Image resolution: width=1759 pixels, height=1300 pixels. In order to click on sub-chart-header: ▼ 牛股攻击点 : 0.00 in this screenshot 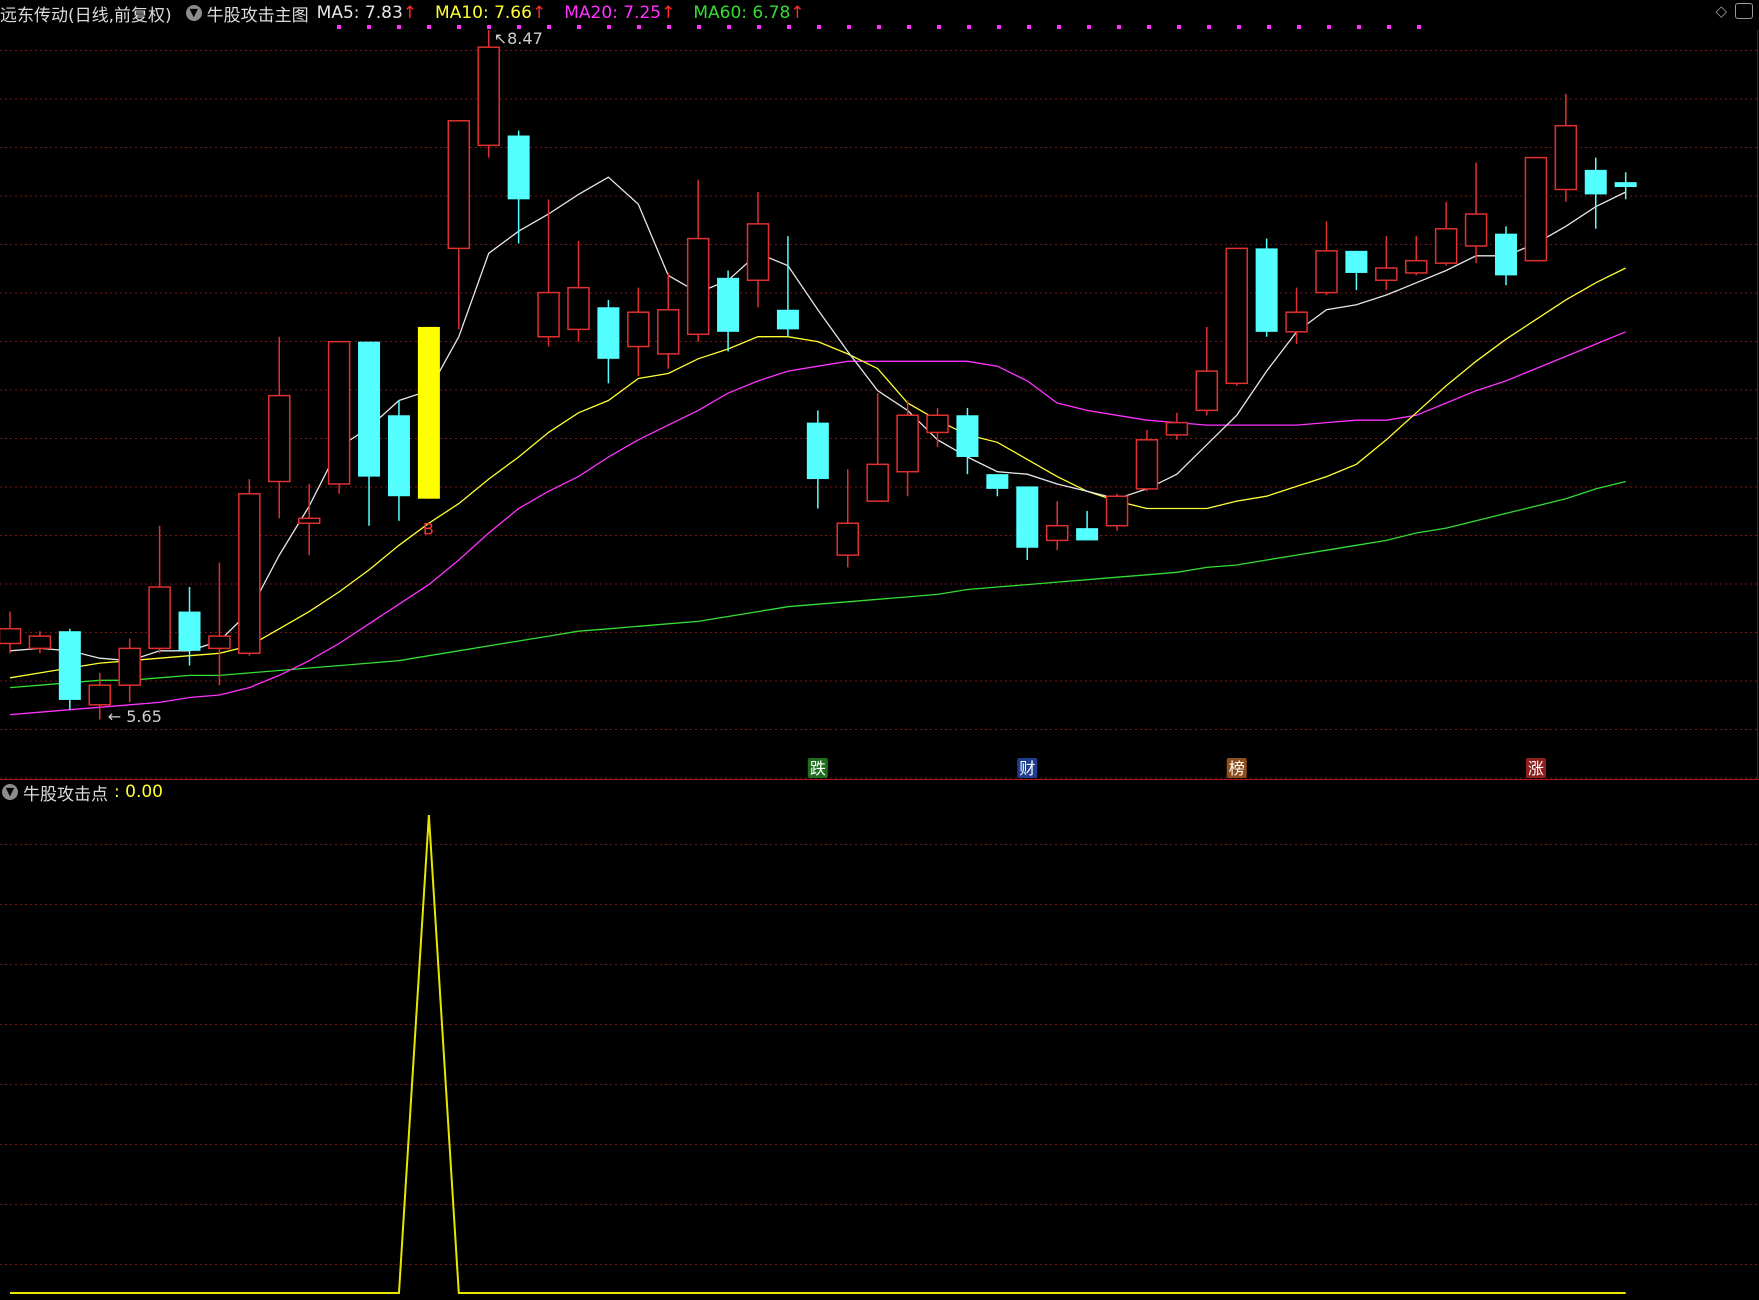, I will do `click(81, 792)`.